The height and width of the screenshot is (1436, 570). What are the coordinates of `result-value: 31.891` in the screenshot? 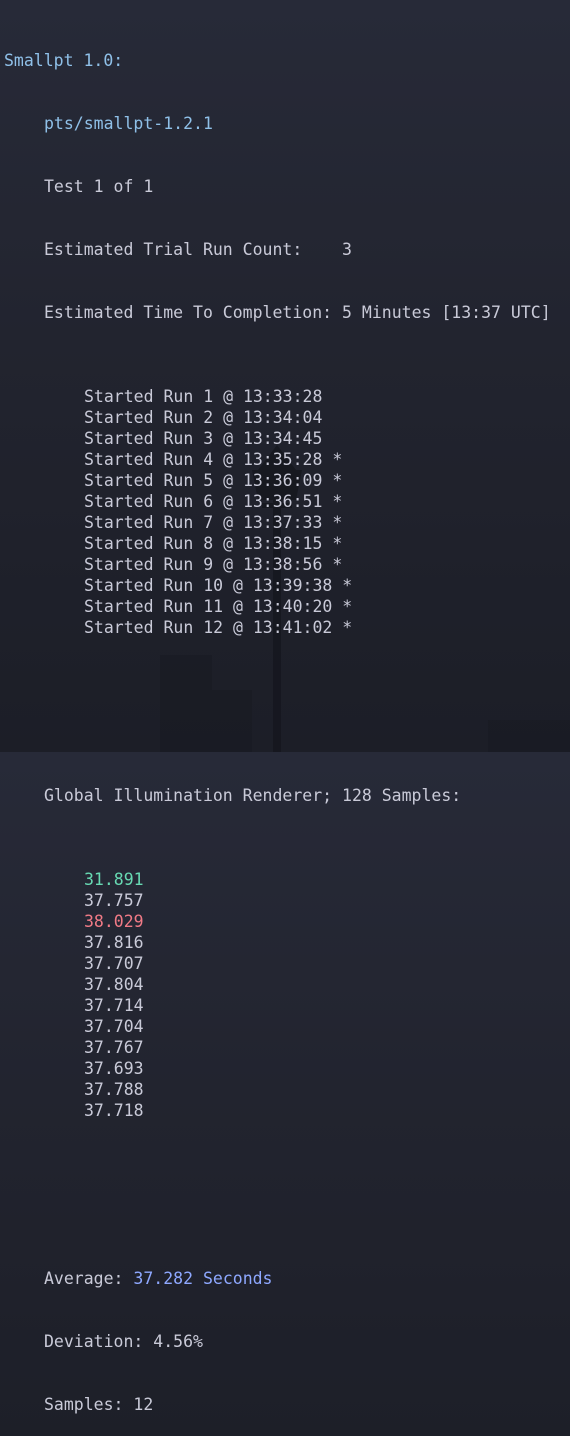 It's located at (114, 879).